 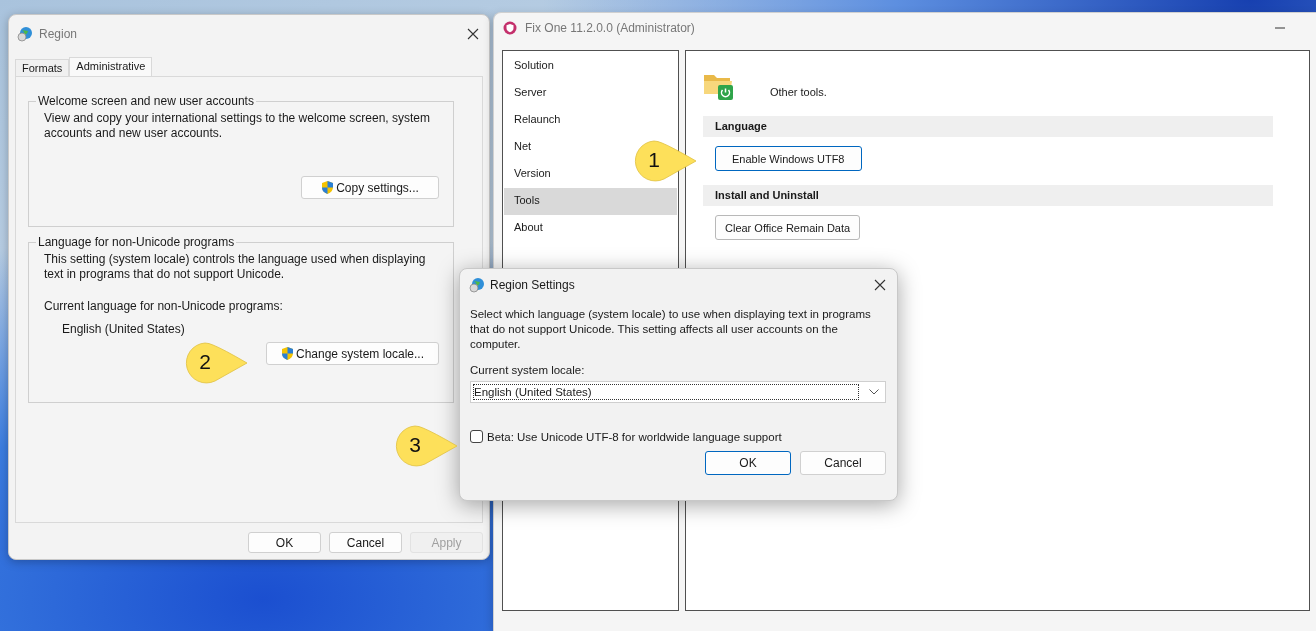 What do you see at coordinates (678, 392) in the screenshot?
I see `locale-dropdown: English (United States)` at bounding box center [678, 392].